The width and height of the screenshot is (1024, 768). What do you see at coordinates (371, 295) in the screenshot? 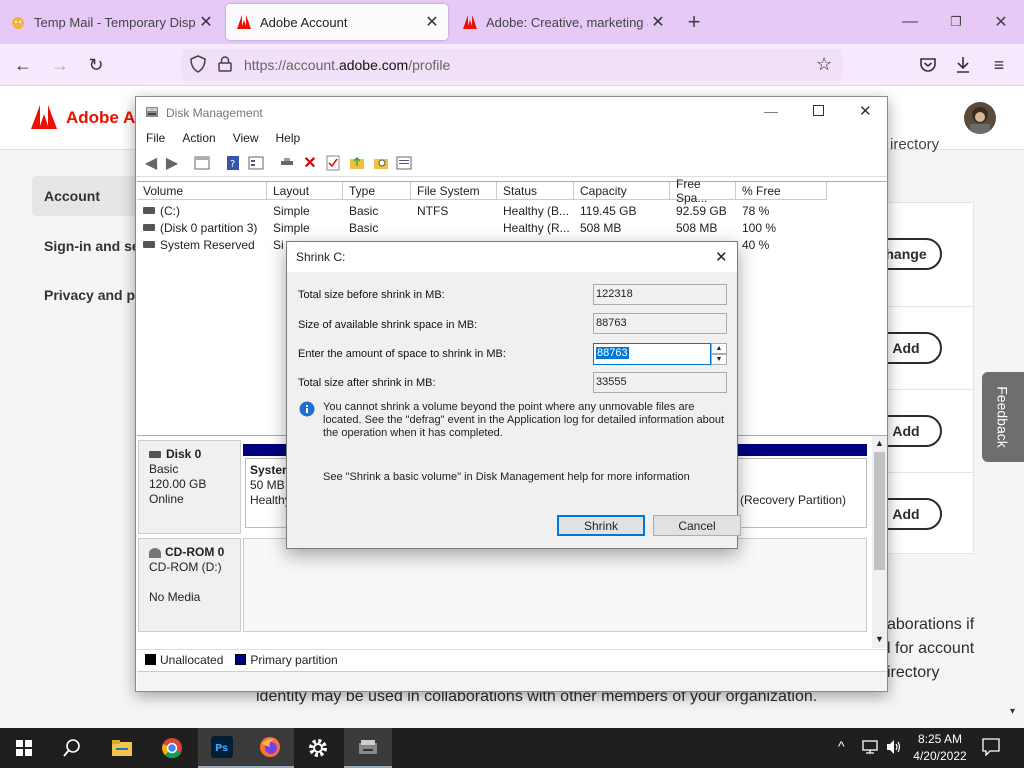
I see `label-total-before: Total size before shrink in MB:` at bounding box center [371, 295].